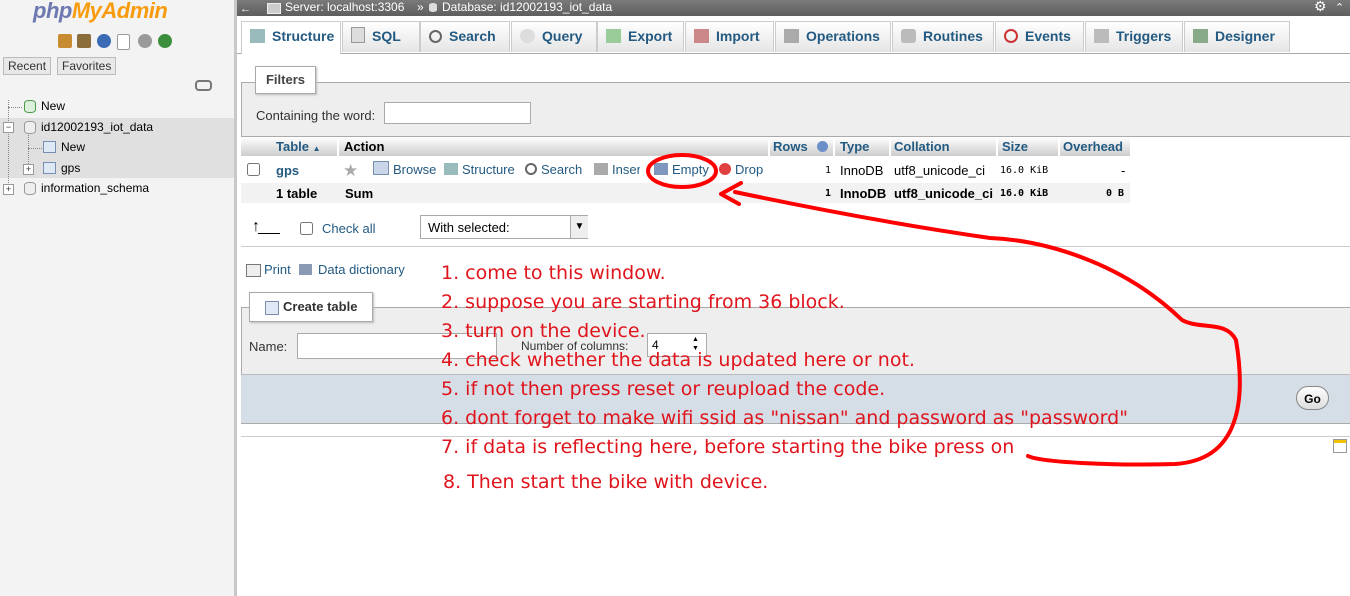  Describe the element at coordinates (1024, 193) in the screenshot. I see `sum-size: 16.0 KiB` at that location.